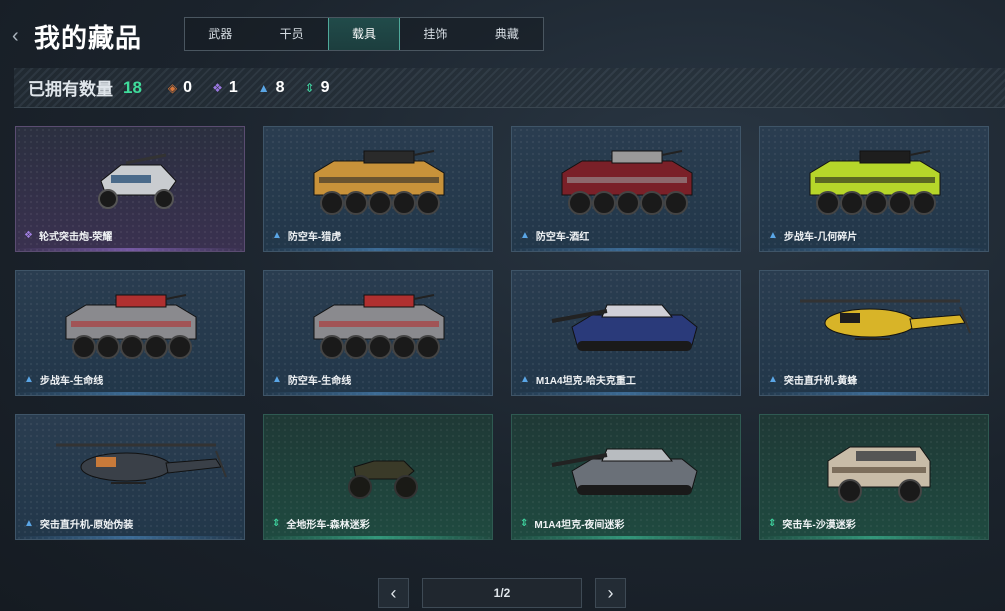 The height and width of the screenshot is (611, 1005). What do you see at coordinates (562, 237) in the screenshot?
I see `item-name: 防空车-酒红` at bounding box center [562, 237].